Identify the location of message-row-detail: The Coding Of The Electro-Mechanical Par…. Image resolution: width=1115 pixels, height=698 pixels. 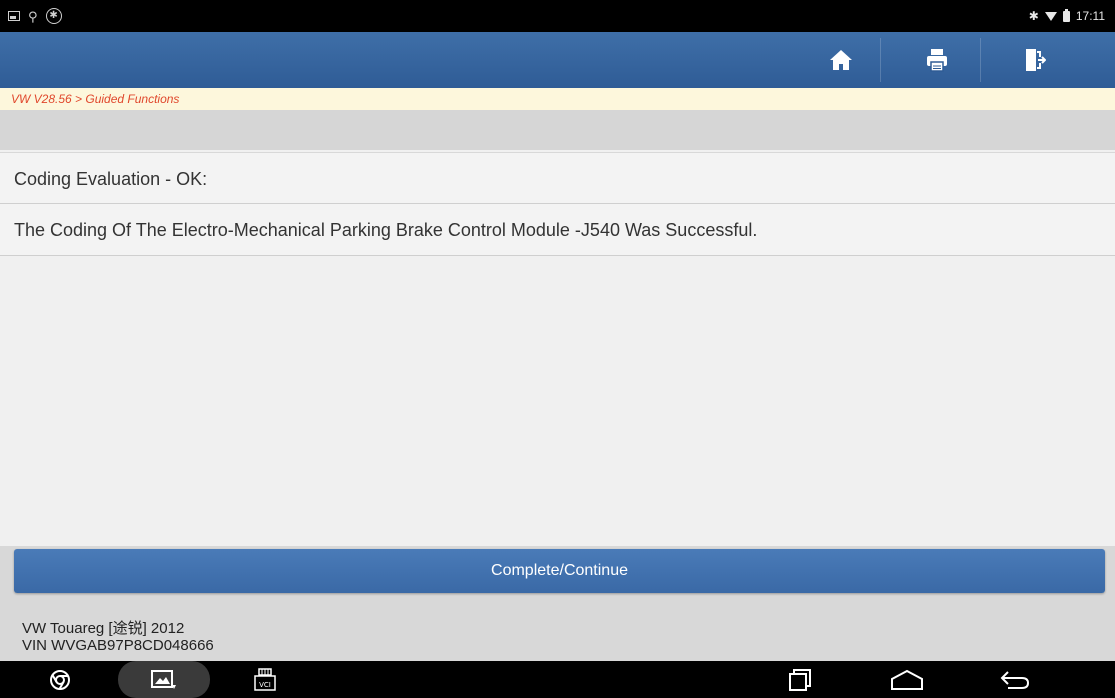
(557, 230).